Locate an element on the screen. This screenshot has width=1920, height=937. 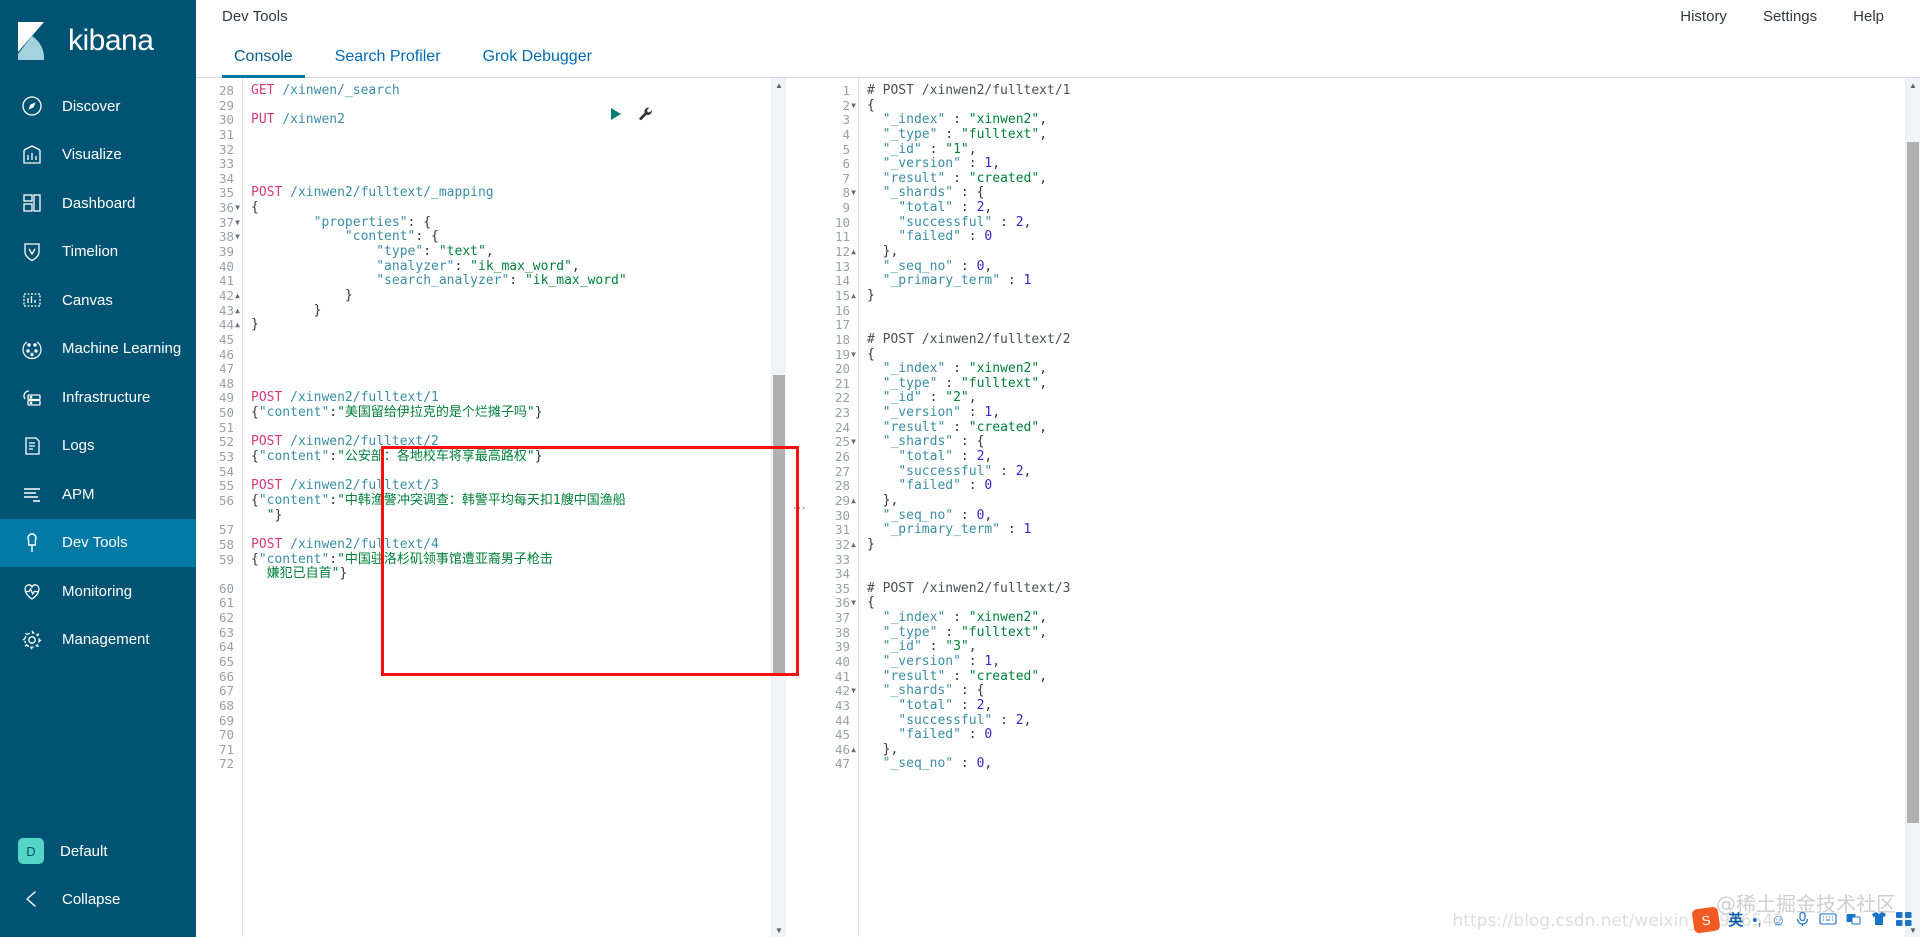
emoji-icon: ☺ is located at coordinates (1778, 920).